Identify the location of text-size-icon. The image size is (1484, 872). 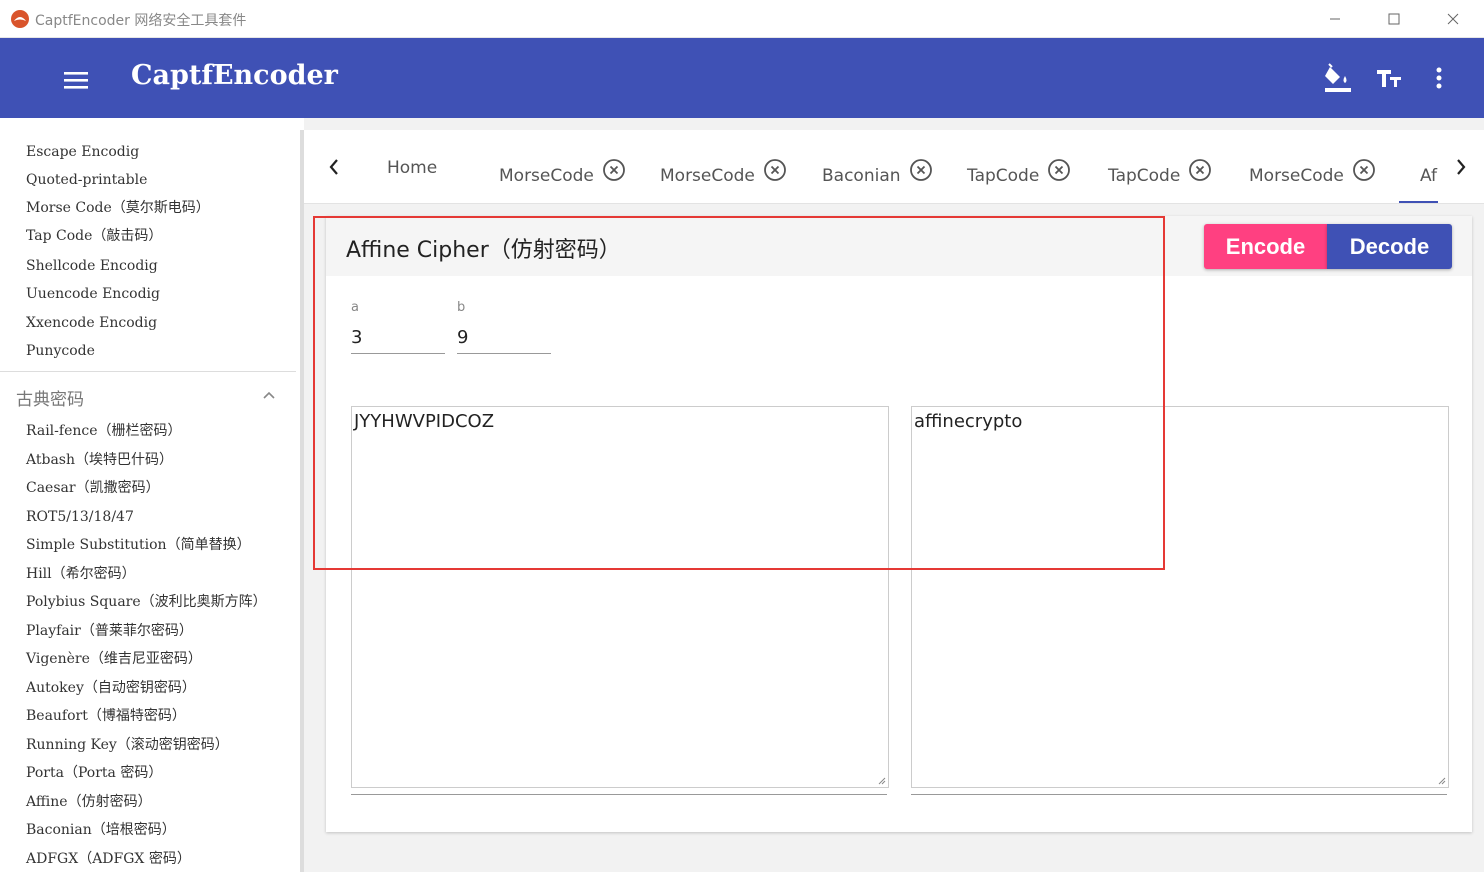
(1389, 78).